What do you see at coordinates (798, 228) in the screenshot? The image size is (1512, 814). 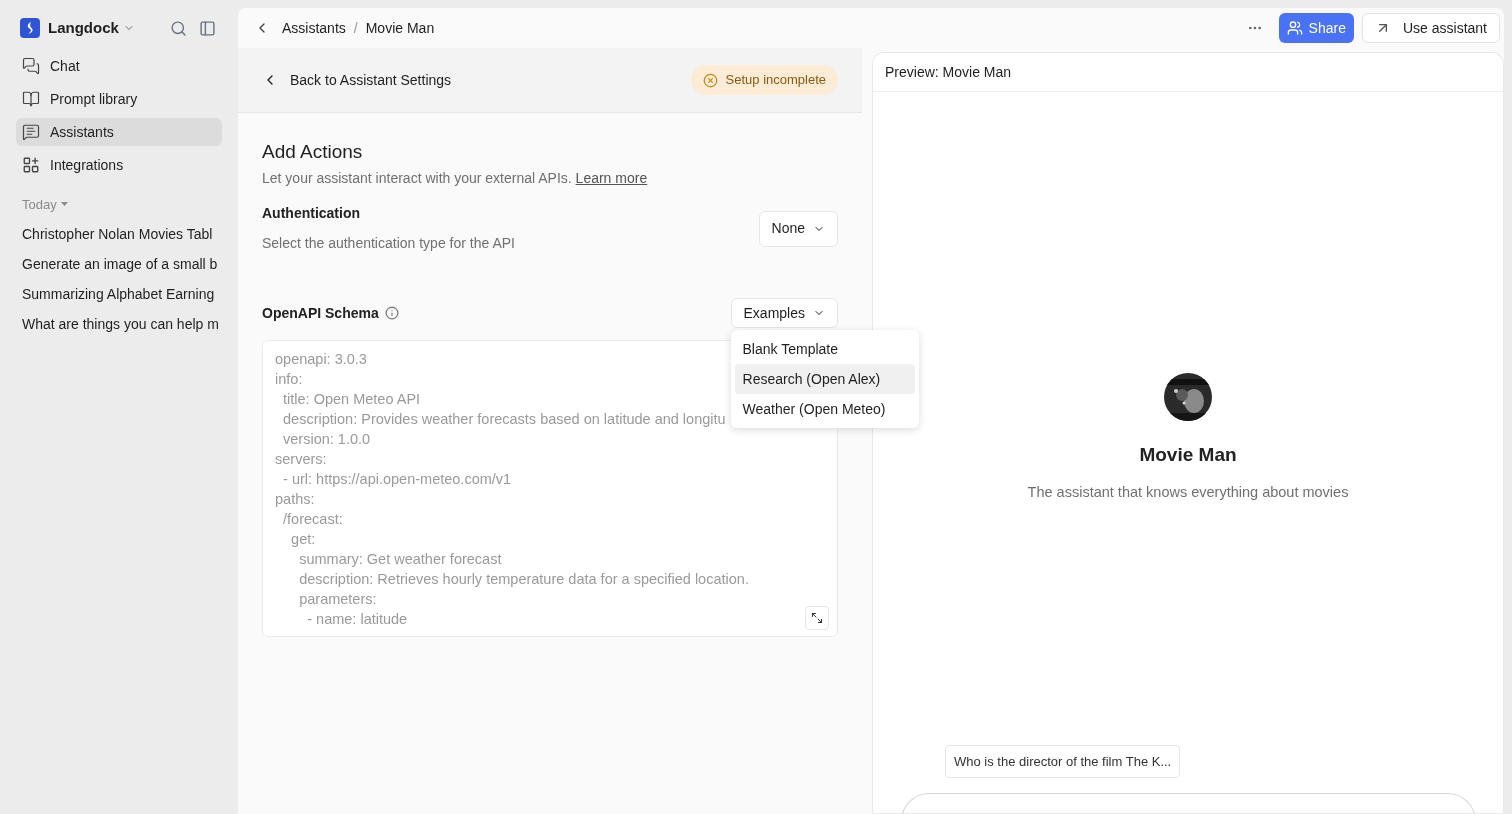 I see `authentication-dropdown: None` at bounding box center [798, 228].